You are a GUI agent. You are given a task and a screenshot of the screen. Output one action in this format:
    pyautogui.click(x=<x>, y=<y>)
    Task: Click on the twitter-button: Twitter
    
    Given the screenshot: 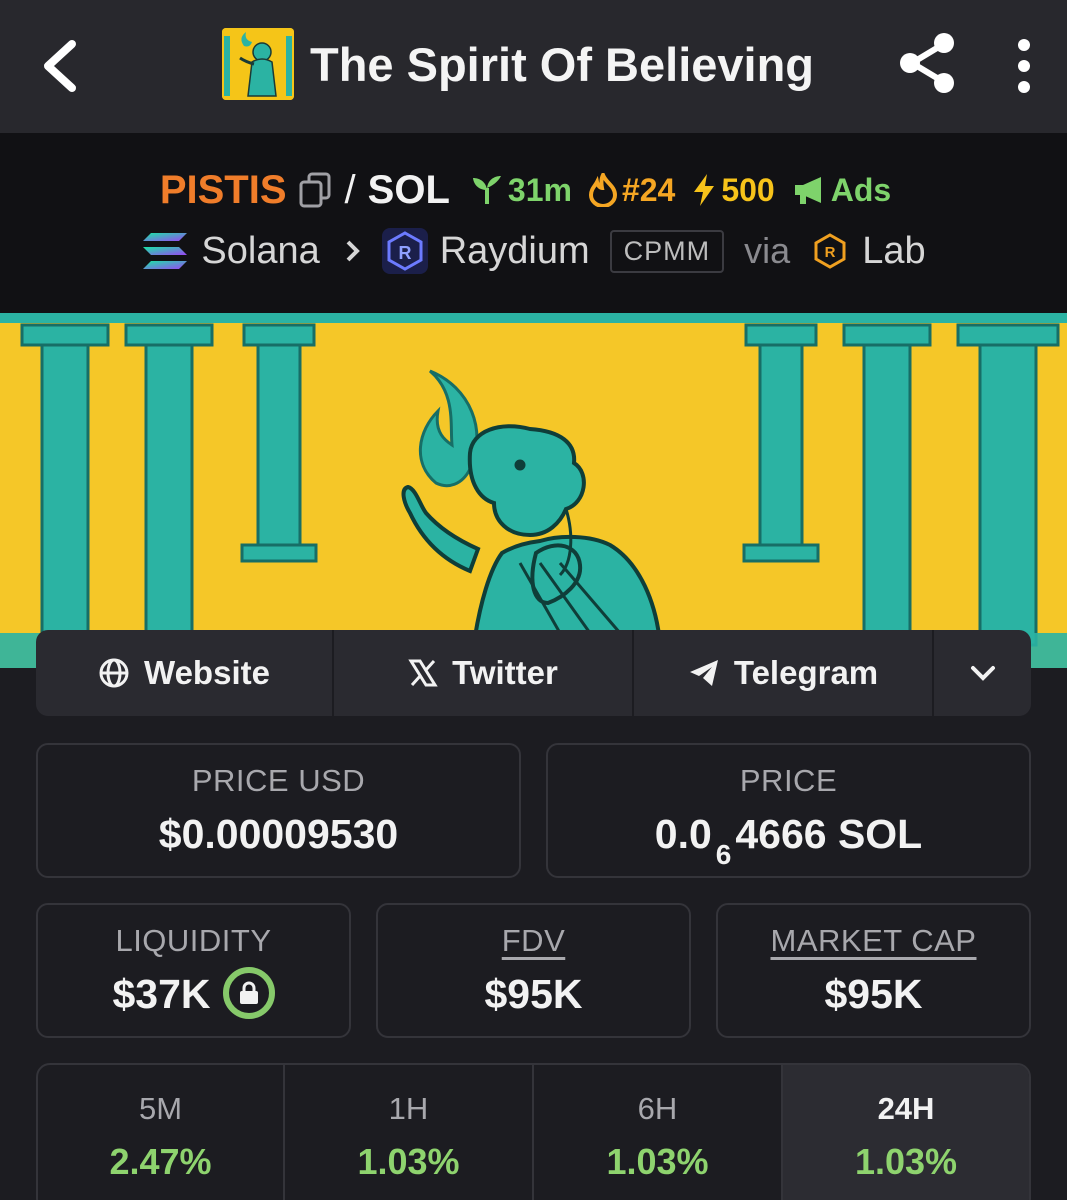 What is the action you would take?
    pyautogui.click(x=484, y=673)
    